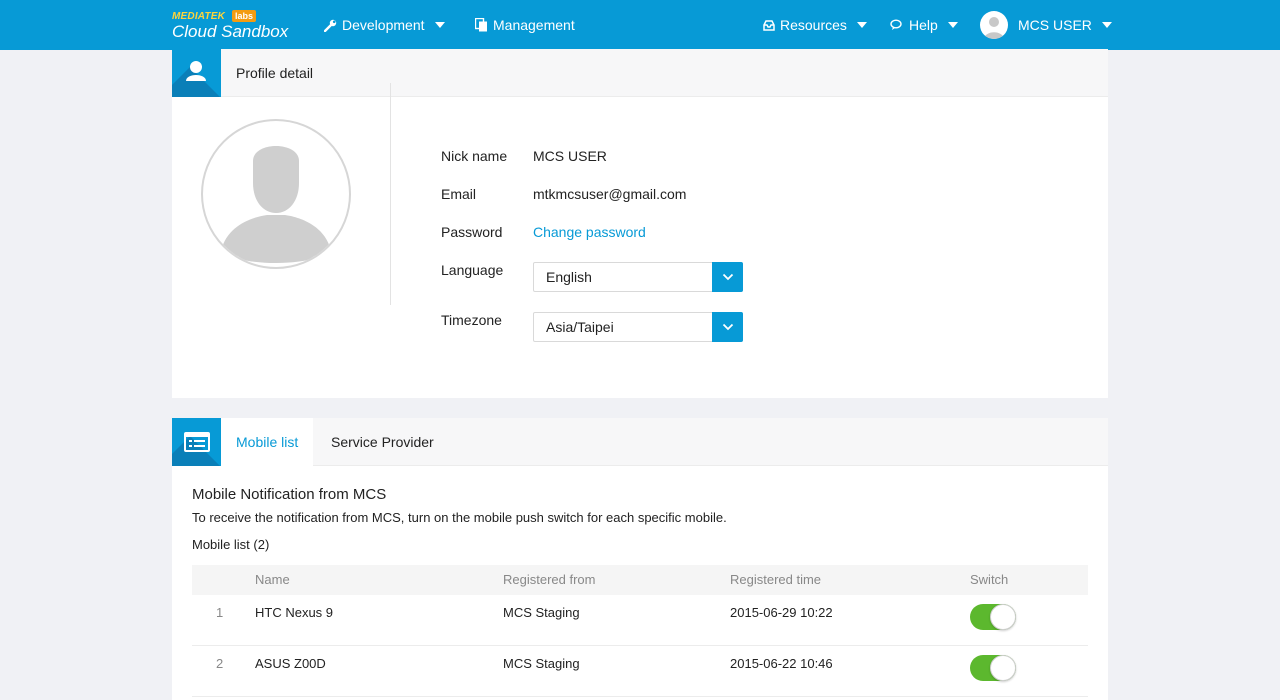 The image size is (1280, 700). What do you see at coordinates (199, 16) in the screenshot?
I see `brand-mediatek: MEDIATEK` at bounding box center [199, 16].